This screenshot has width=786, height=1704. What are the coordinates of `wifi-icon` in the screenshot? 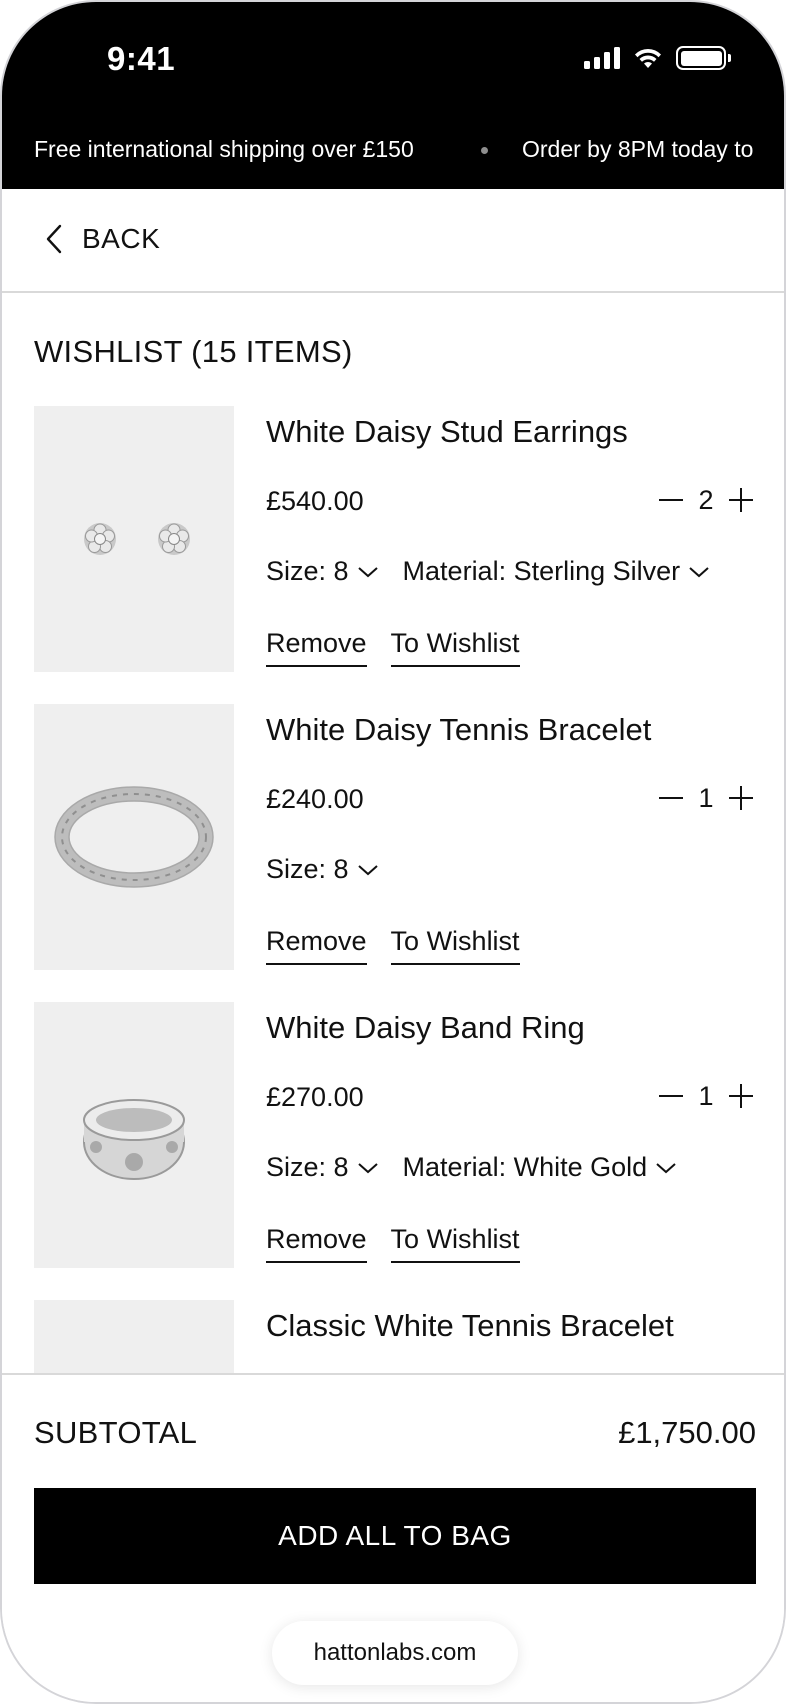 It's located at (648, 58).